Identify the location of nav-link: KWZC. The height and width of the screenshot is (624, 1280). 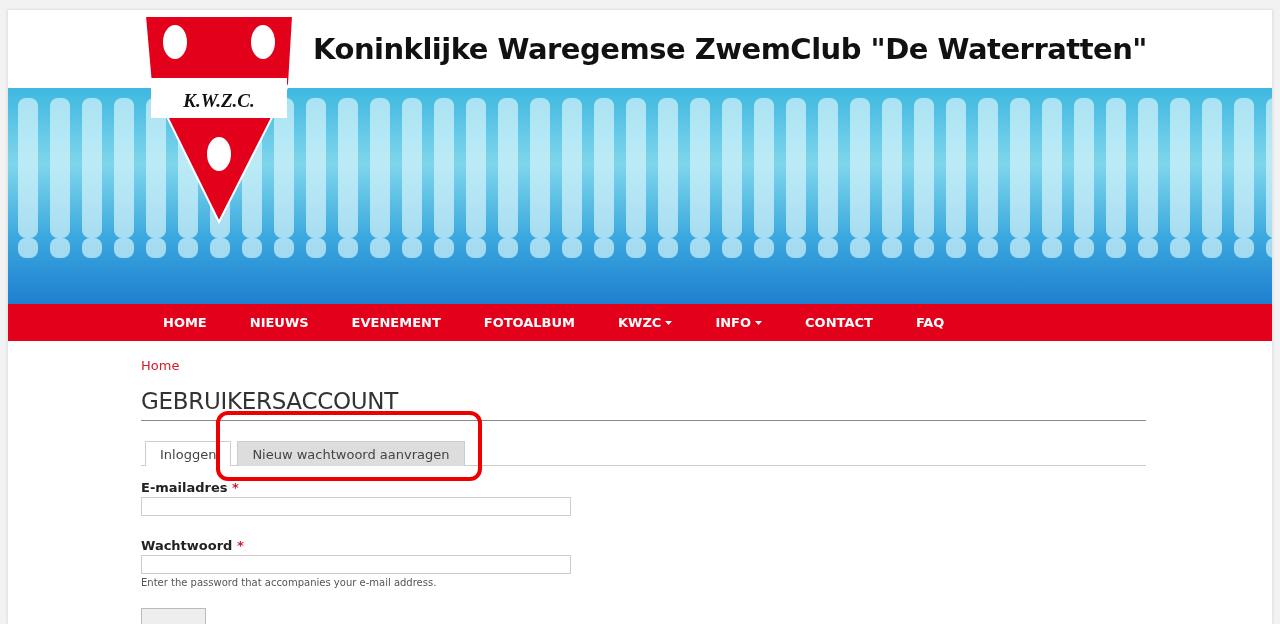
(656, 322).